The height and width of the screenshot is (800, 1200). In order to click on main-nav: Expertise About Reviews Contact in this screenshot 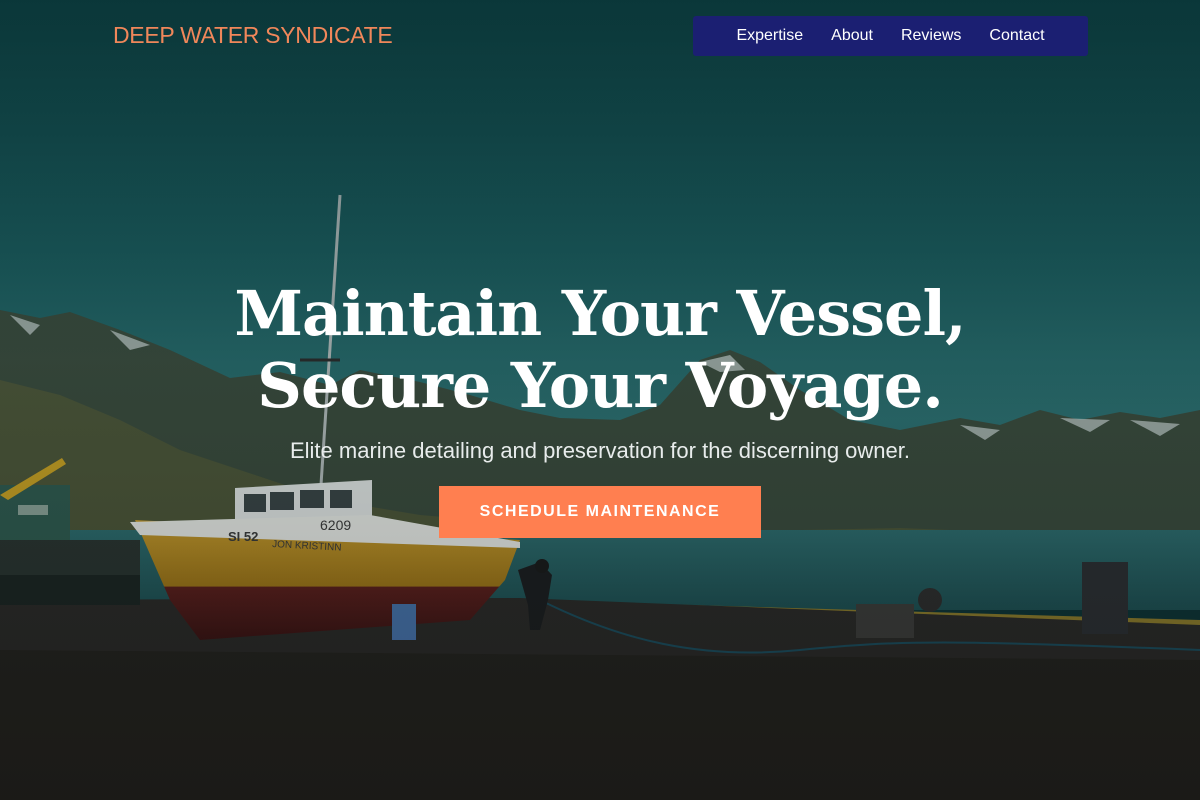, I will do `click(890, 36)`.